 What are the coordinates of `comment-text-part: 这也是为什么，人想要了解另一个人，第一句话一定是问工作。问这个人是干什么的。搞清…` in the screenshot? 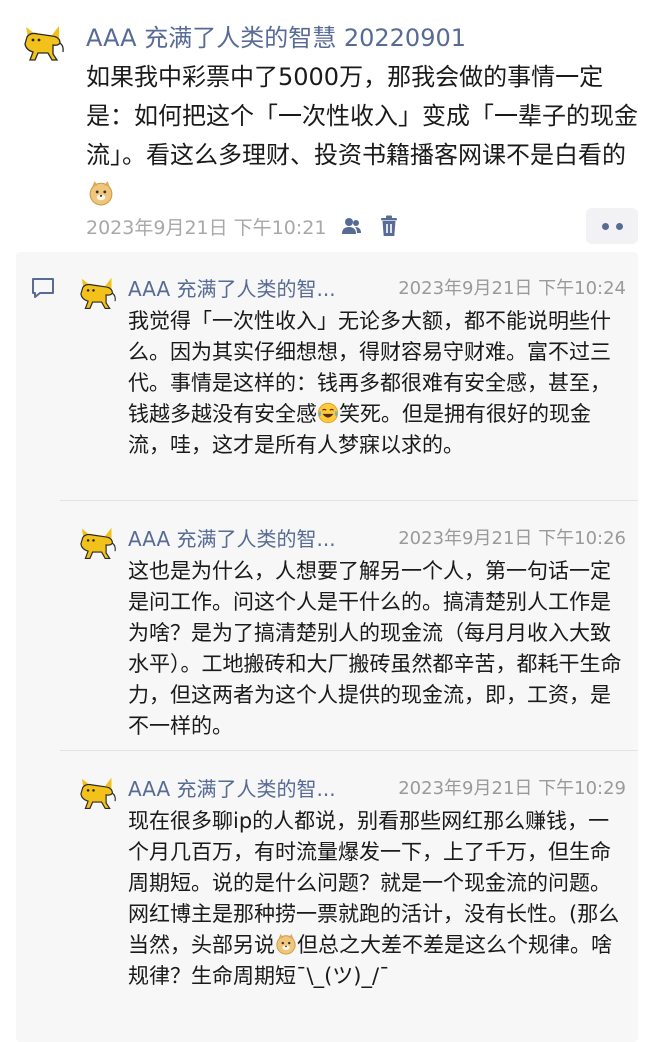 It's located at (375, 648).